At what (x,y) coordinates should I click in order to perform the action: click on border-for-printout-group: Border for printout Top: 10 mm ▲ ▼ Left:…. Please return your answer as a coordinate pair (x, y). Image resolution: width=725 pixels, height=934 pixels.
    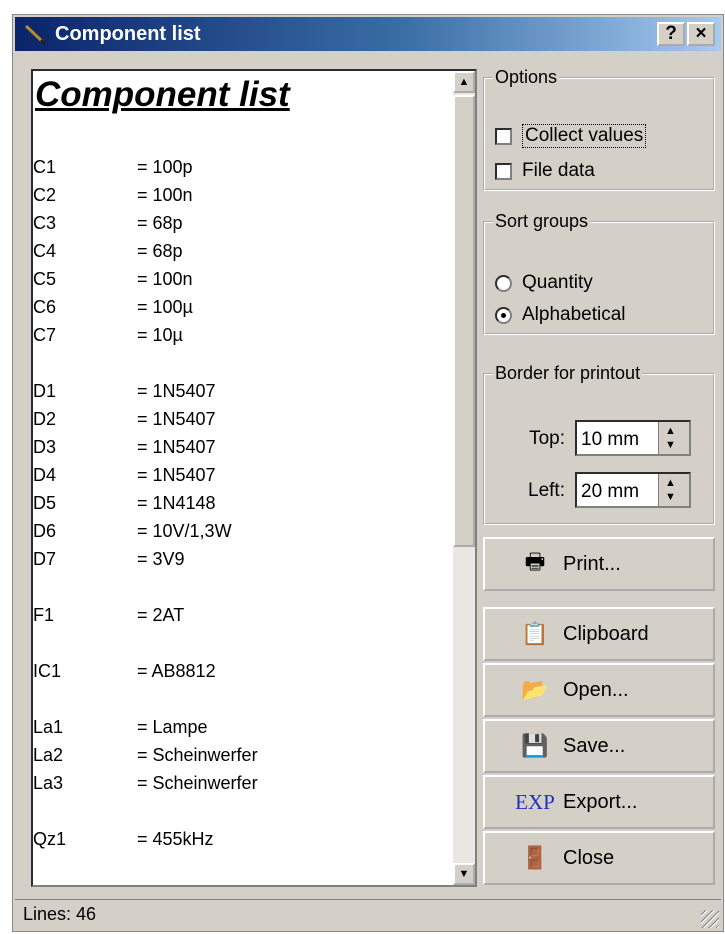
    Looking at the image, I should click on (599, 444).